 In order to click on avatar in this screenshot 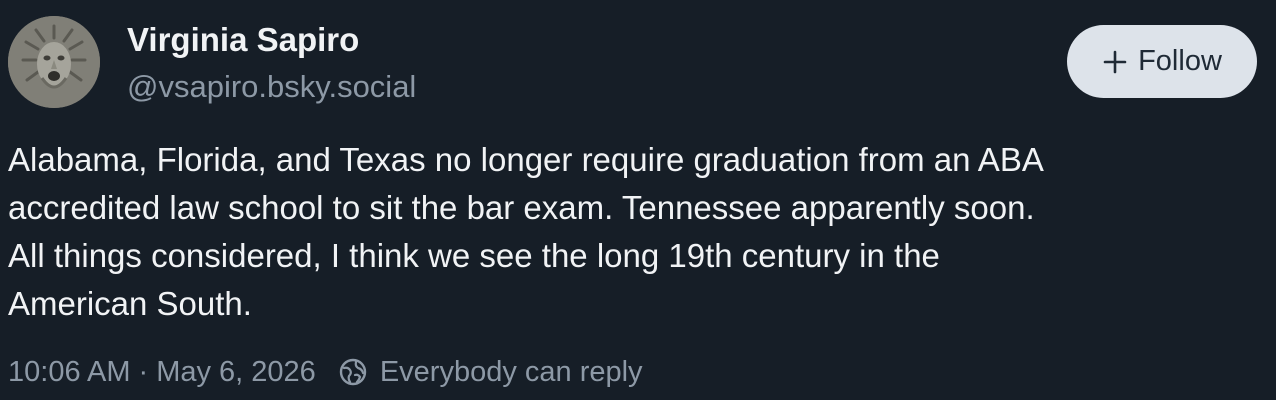, I will do `click(54, 62)`.